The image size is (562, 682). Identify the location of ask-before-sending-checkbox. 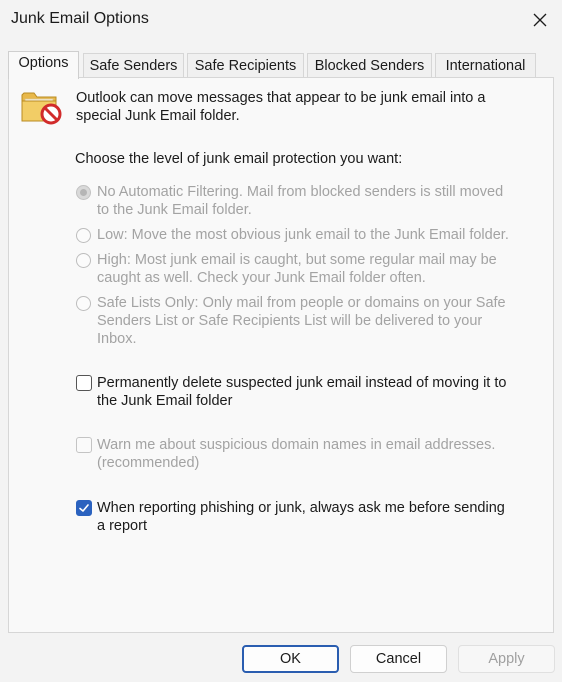
(84, 508).